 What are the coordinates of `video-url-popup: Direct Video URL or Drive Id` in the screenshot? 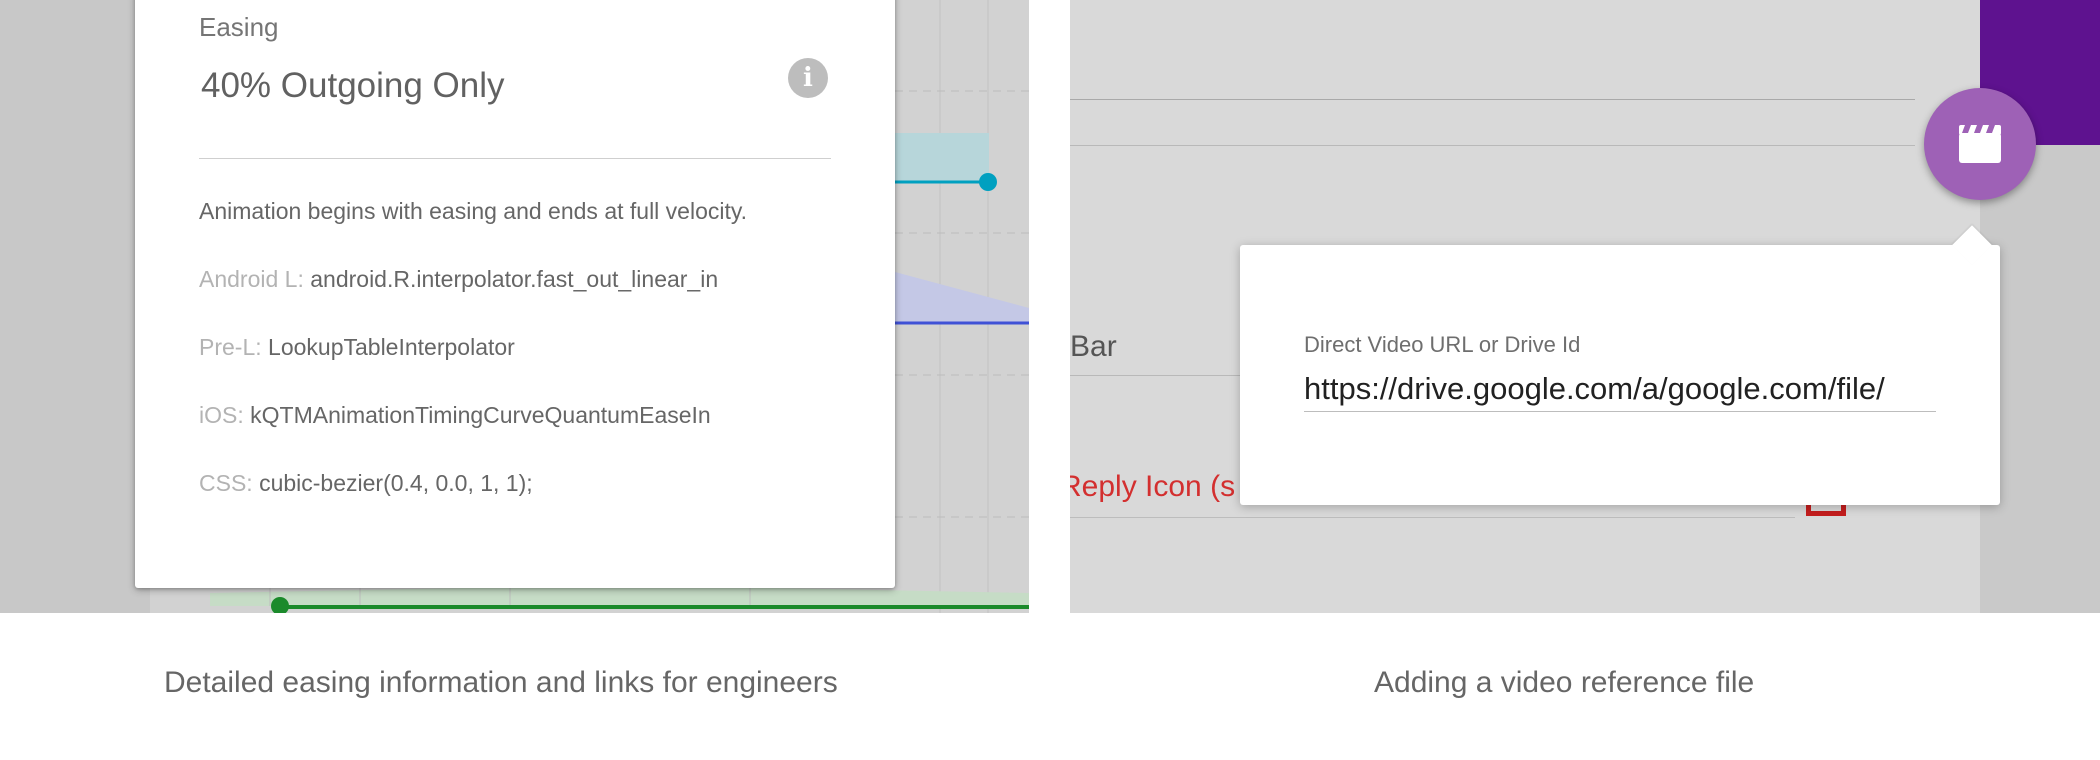 It's located at (1620, 365).